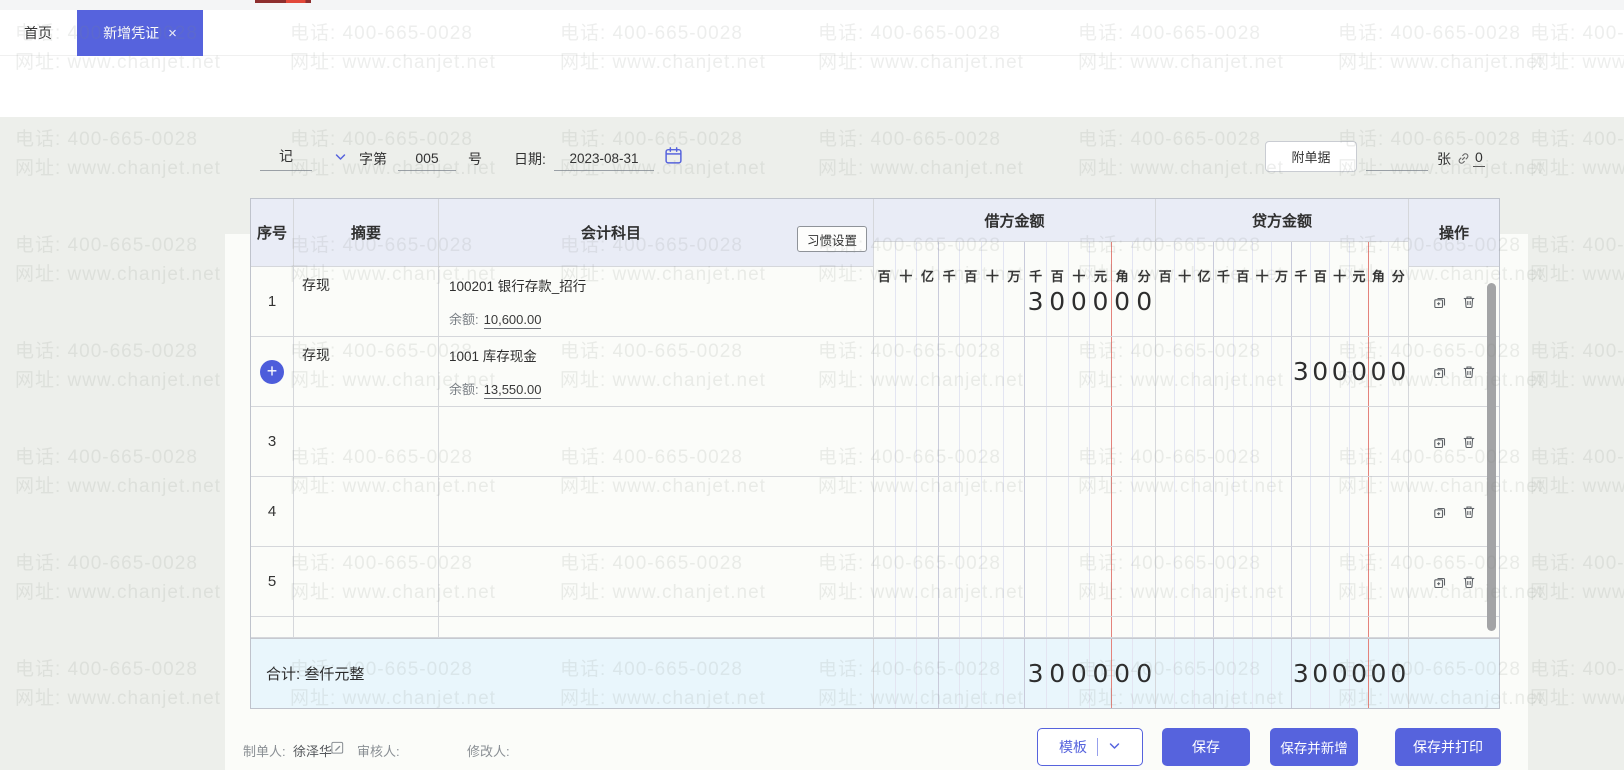 This screenshot has height=770, width=1624. Describe the element at coordinates (656, 442) in the screenshot. I see `account-cell` at that location.